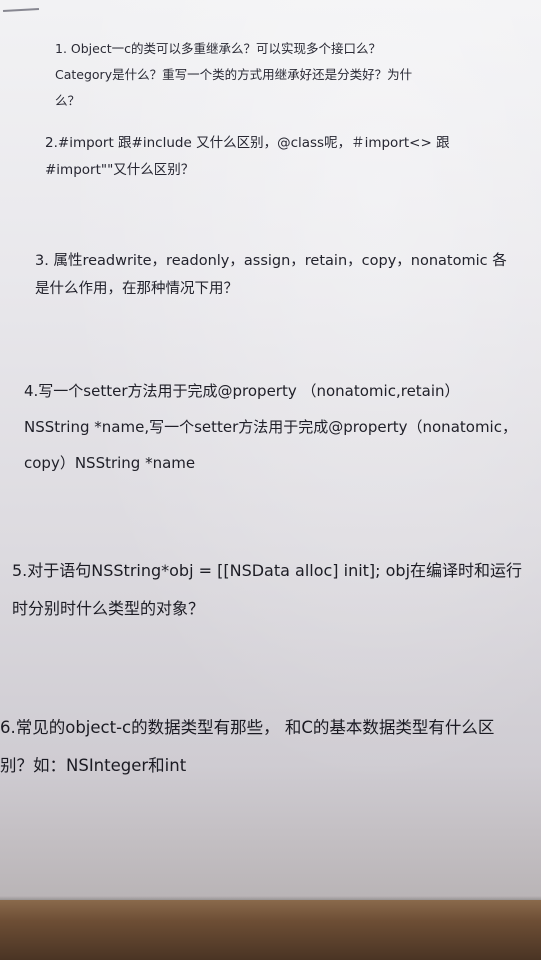 The image size is (541, 960). What do you see at coordinates (110, 463) in the screenshot?
I see `question-4-line-3: copy）NSString *name` at bounding box center [110, 463].